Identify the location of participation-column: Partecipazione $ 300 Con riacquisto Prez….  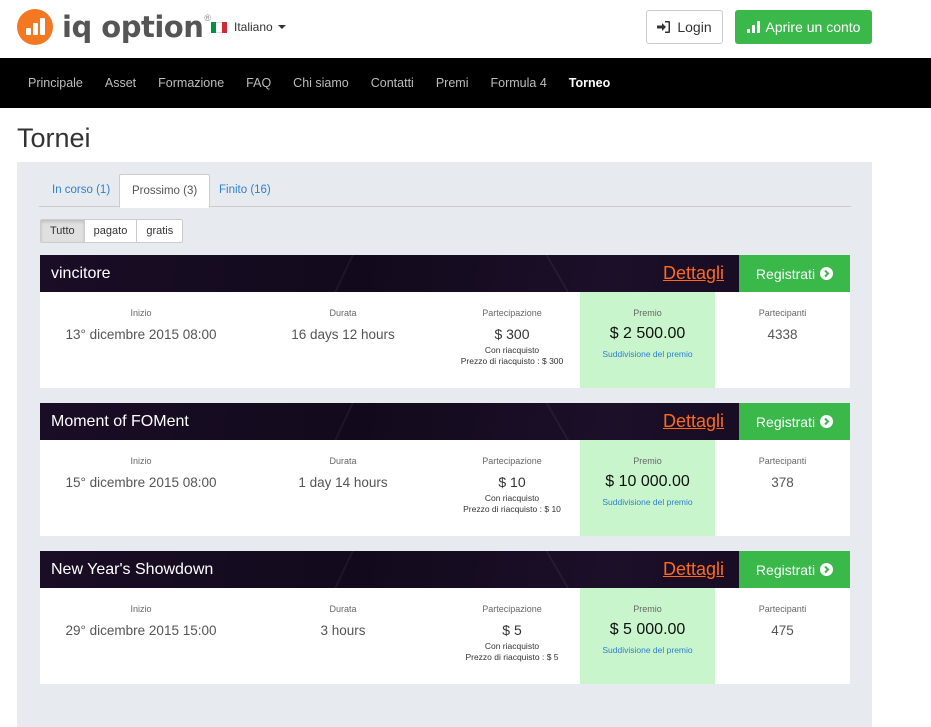
(512, 340).